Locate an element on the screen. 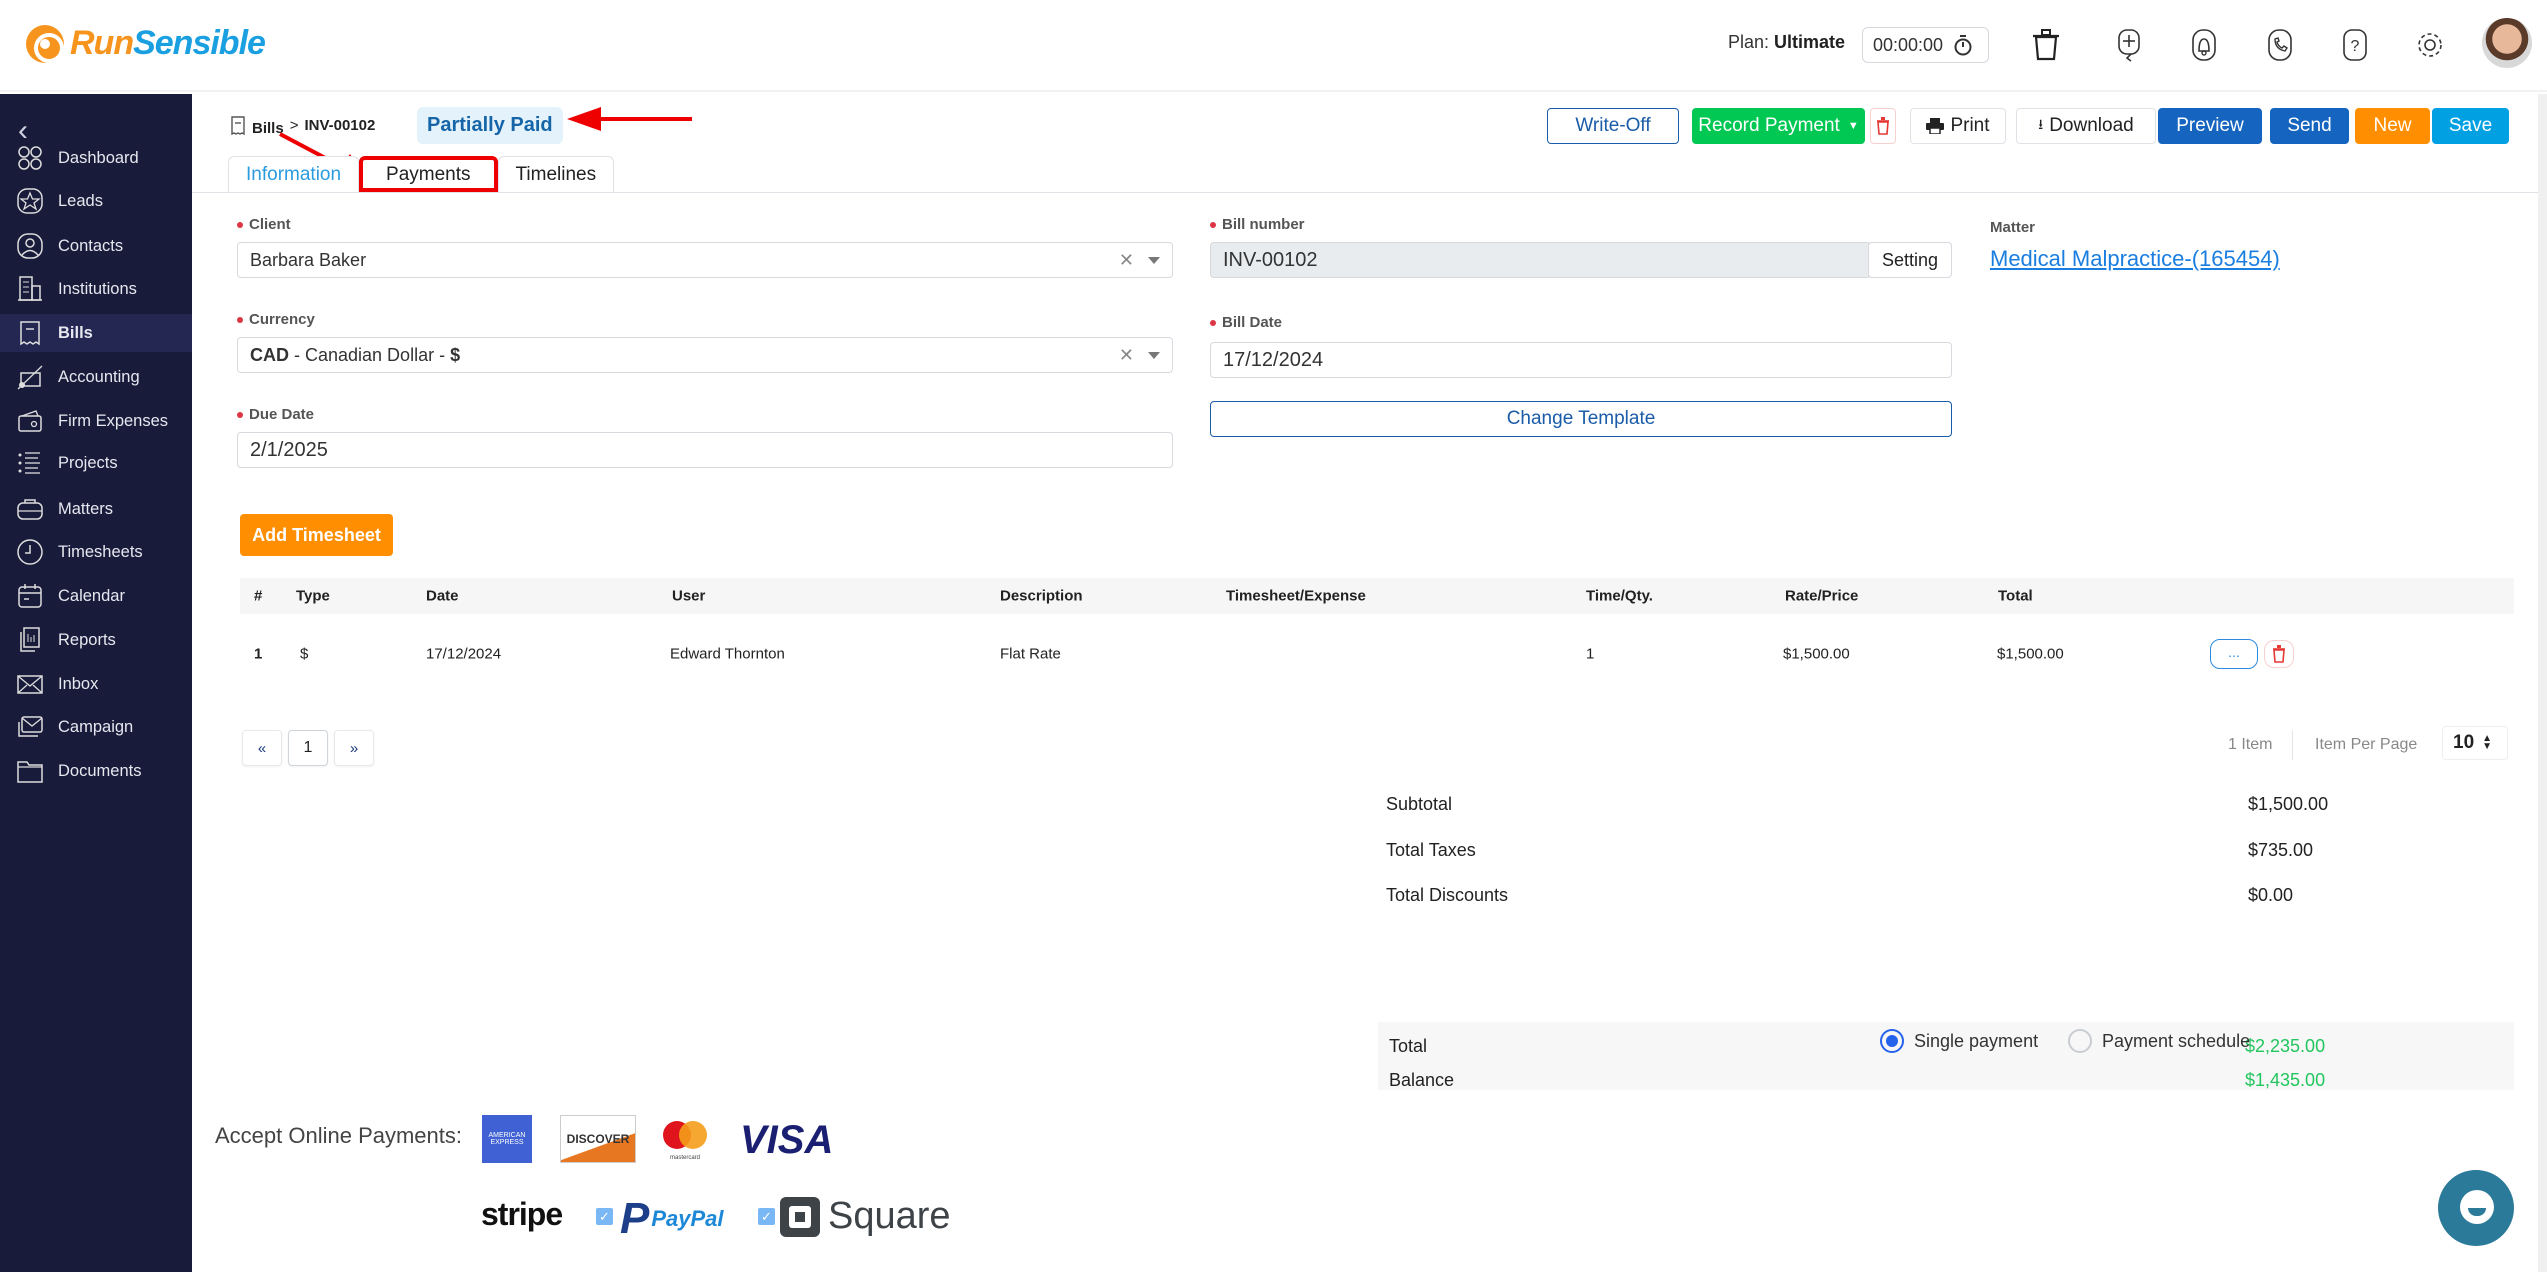 This screenshot has width=2547, height=1272. bill-receipt-icon is located at coordinates (238, 125).